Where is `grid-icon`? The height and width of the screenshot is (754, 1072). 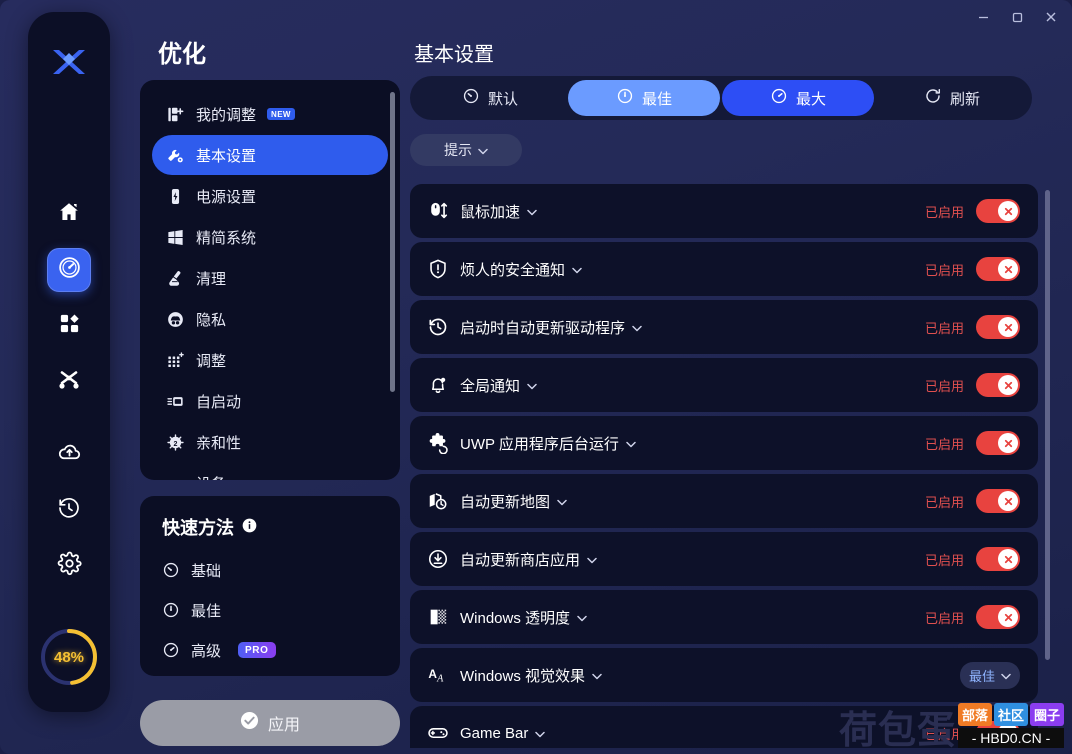
grid-icon is located at coordinates (69, 326).